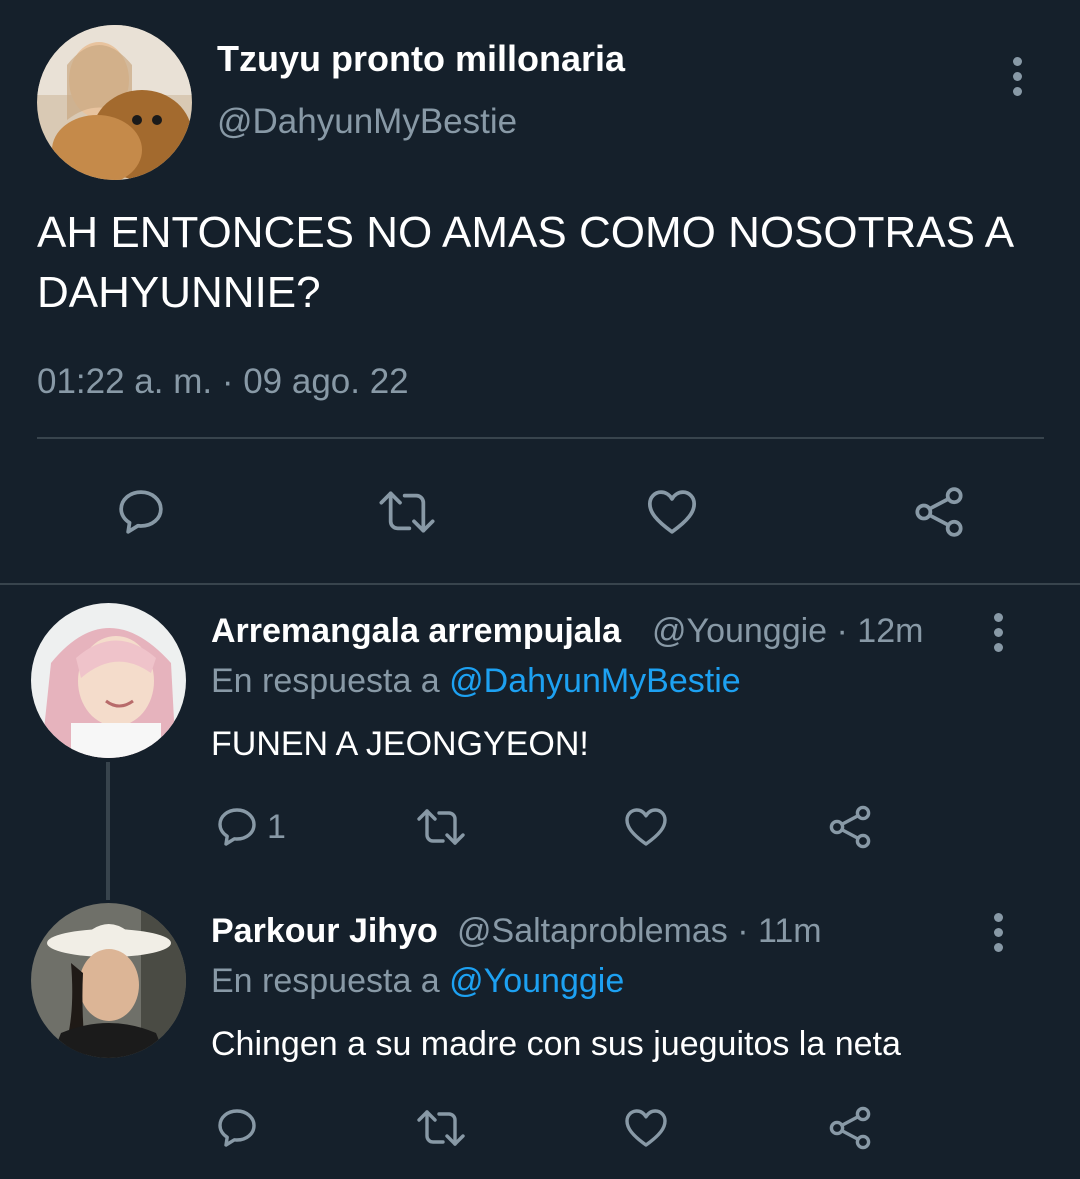  What do you see at coordinates (276, 826) in the screenshot?
I see `reply-count: 1` at bounding box center [276, 826].